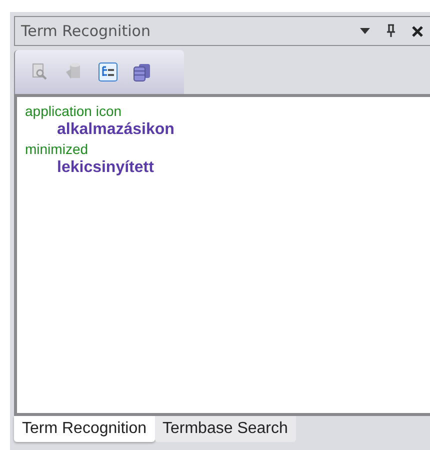  What do you see at coordinates (84, 429) in the screenshot?
I see `tab: Term Recognition` at bounding box center [84, 429].